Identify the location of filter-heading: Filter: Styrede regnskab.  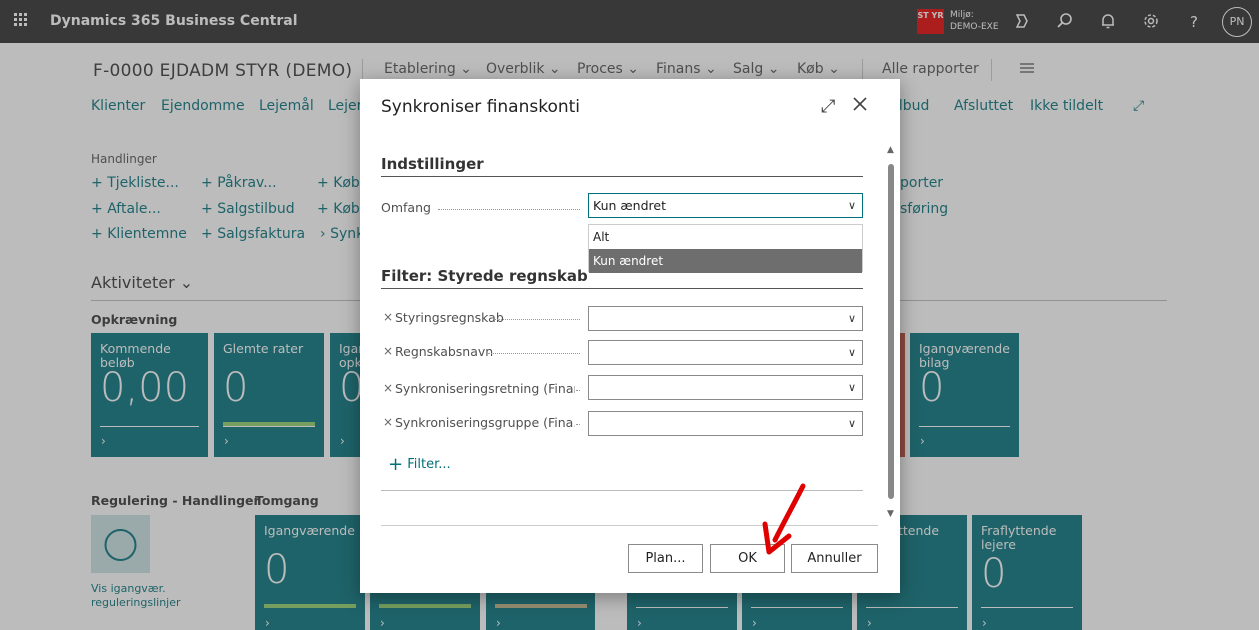
(484, 276).